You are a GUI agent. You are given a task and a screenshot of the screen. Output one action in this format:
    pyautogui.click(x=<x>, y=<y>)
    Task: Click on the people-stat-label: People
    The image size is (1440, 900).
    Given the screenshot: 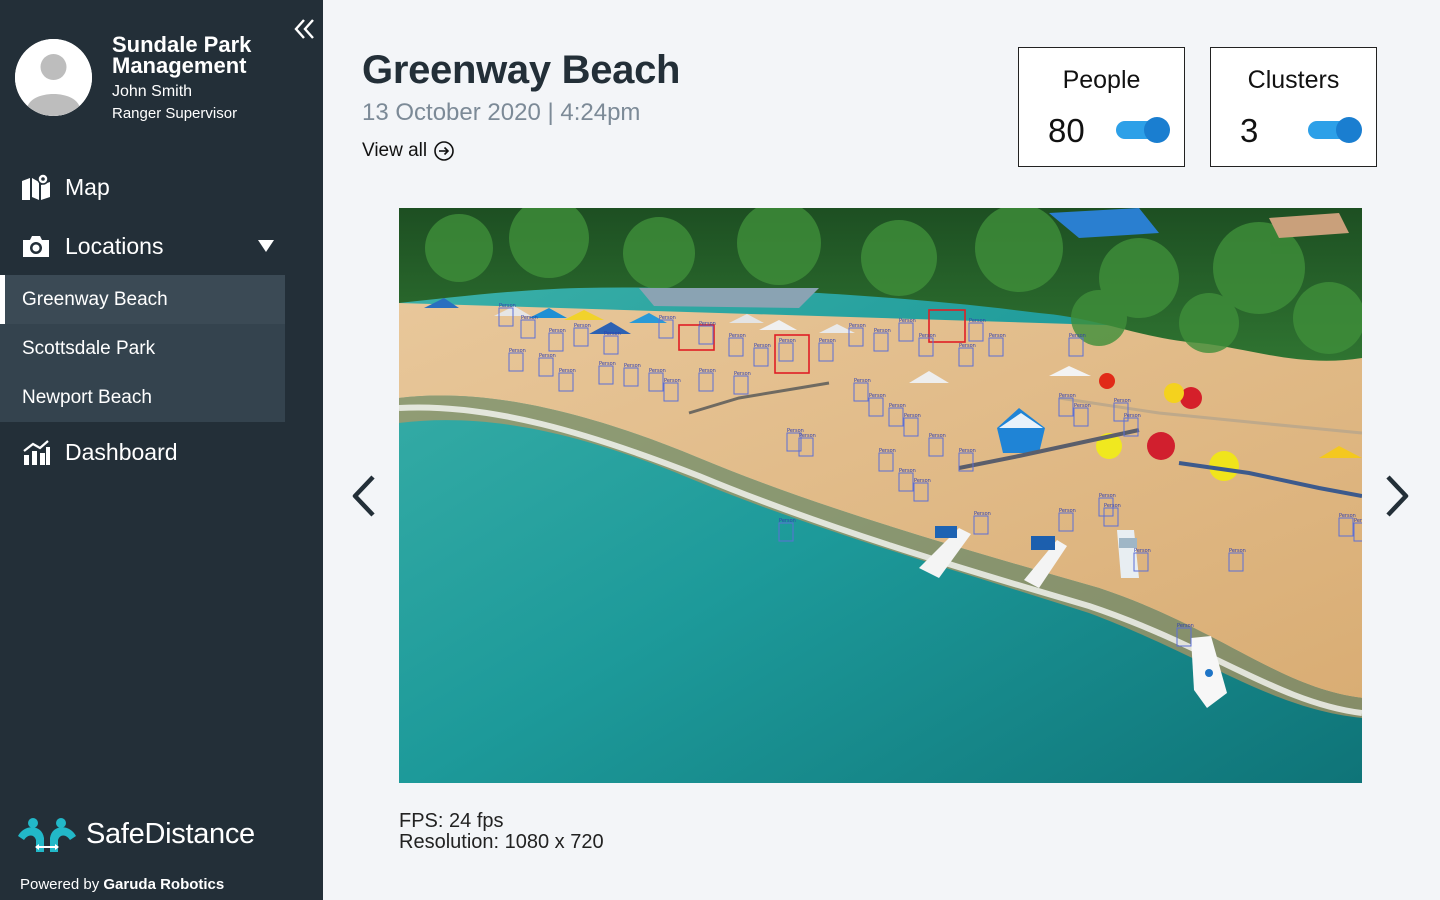 What is the action you would take?
    pyautogui.click(x=1101, y=80)
    